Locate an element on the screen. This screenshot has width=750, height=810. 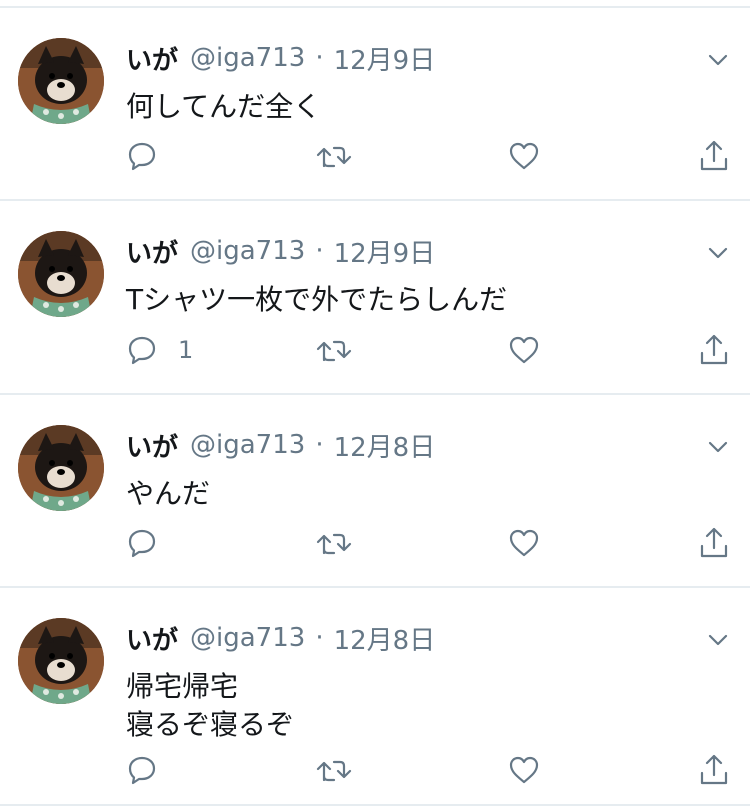
tweet-text: 何してんだ全く is located at coordinates (224, 106).